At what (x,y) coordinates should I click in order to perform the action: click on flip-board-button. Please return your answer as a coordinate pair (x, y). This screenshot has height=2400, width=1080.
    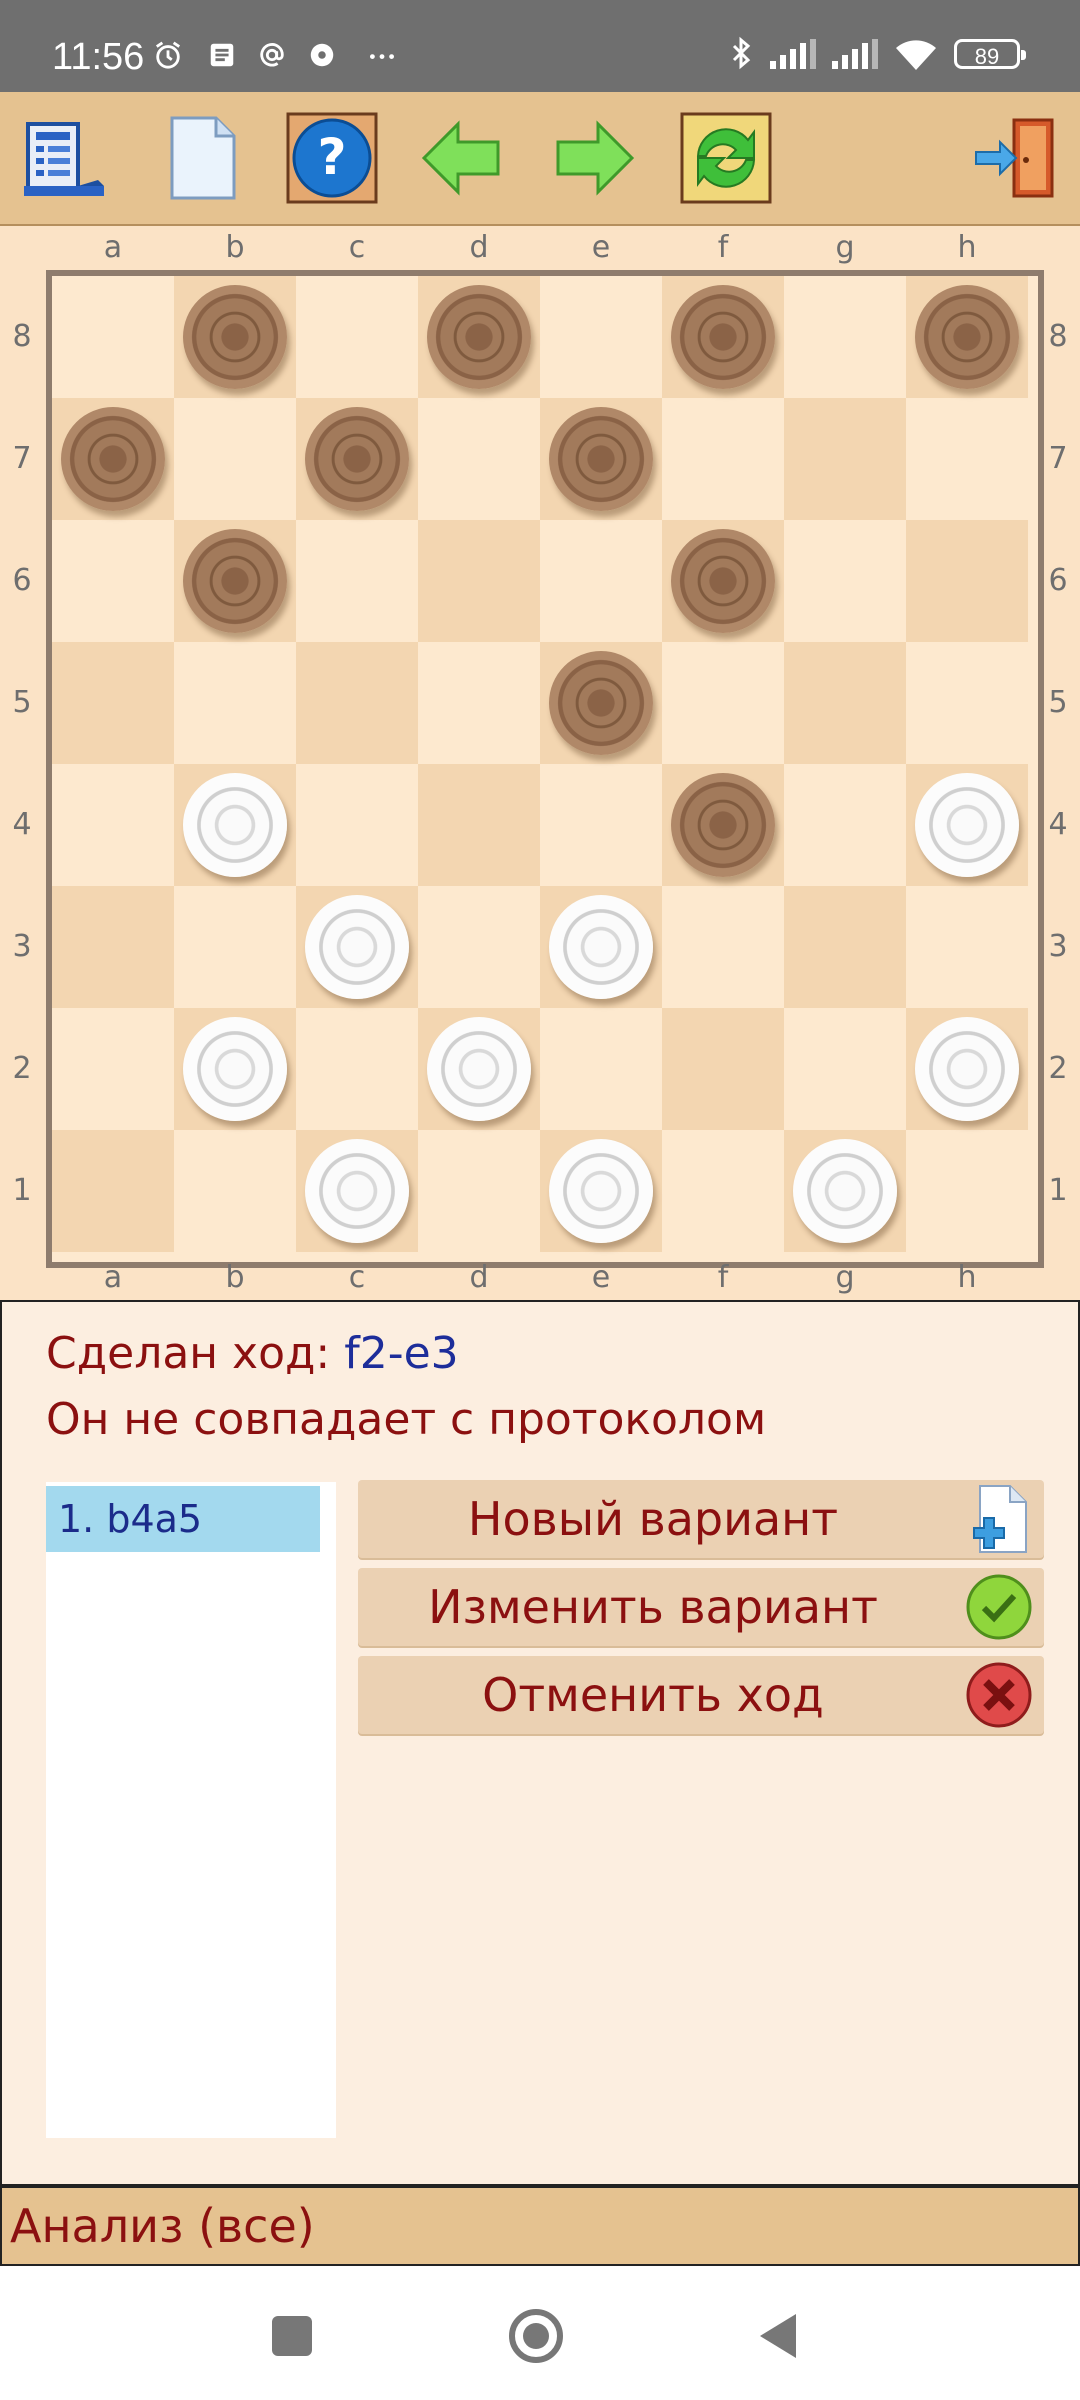
    Looking at the image, I should click on (726, 158).